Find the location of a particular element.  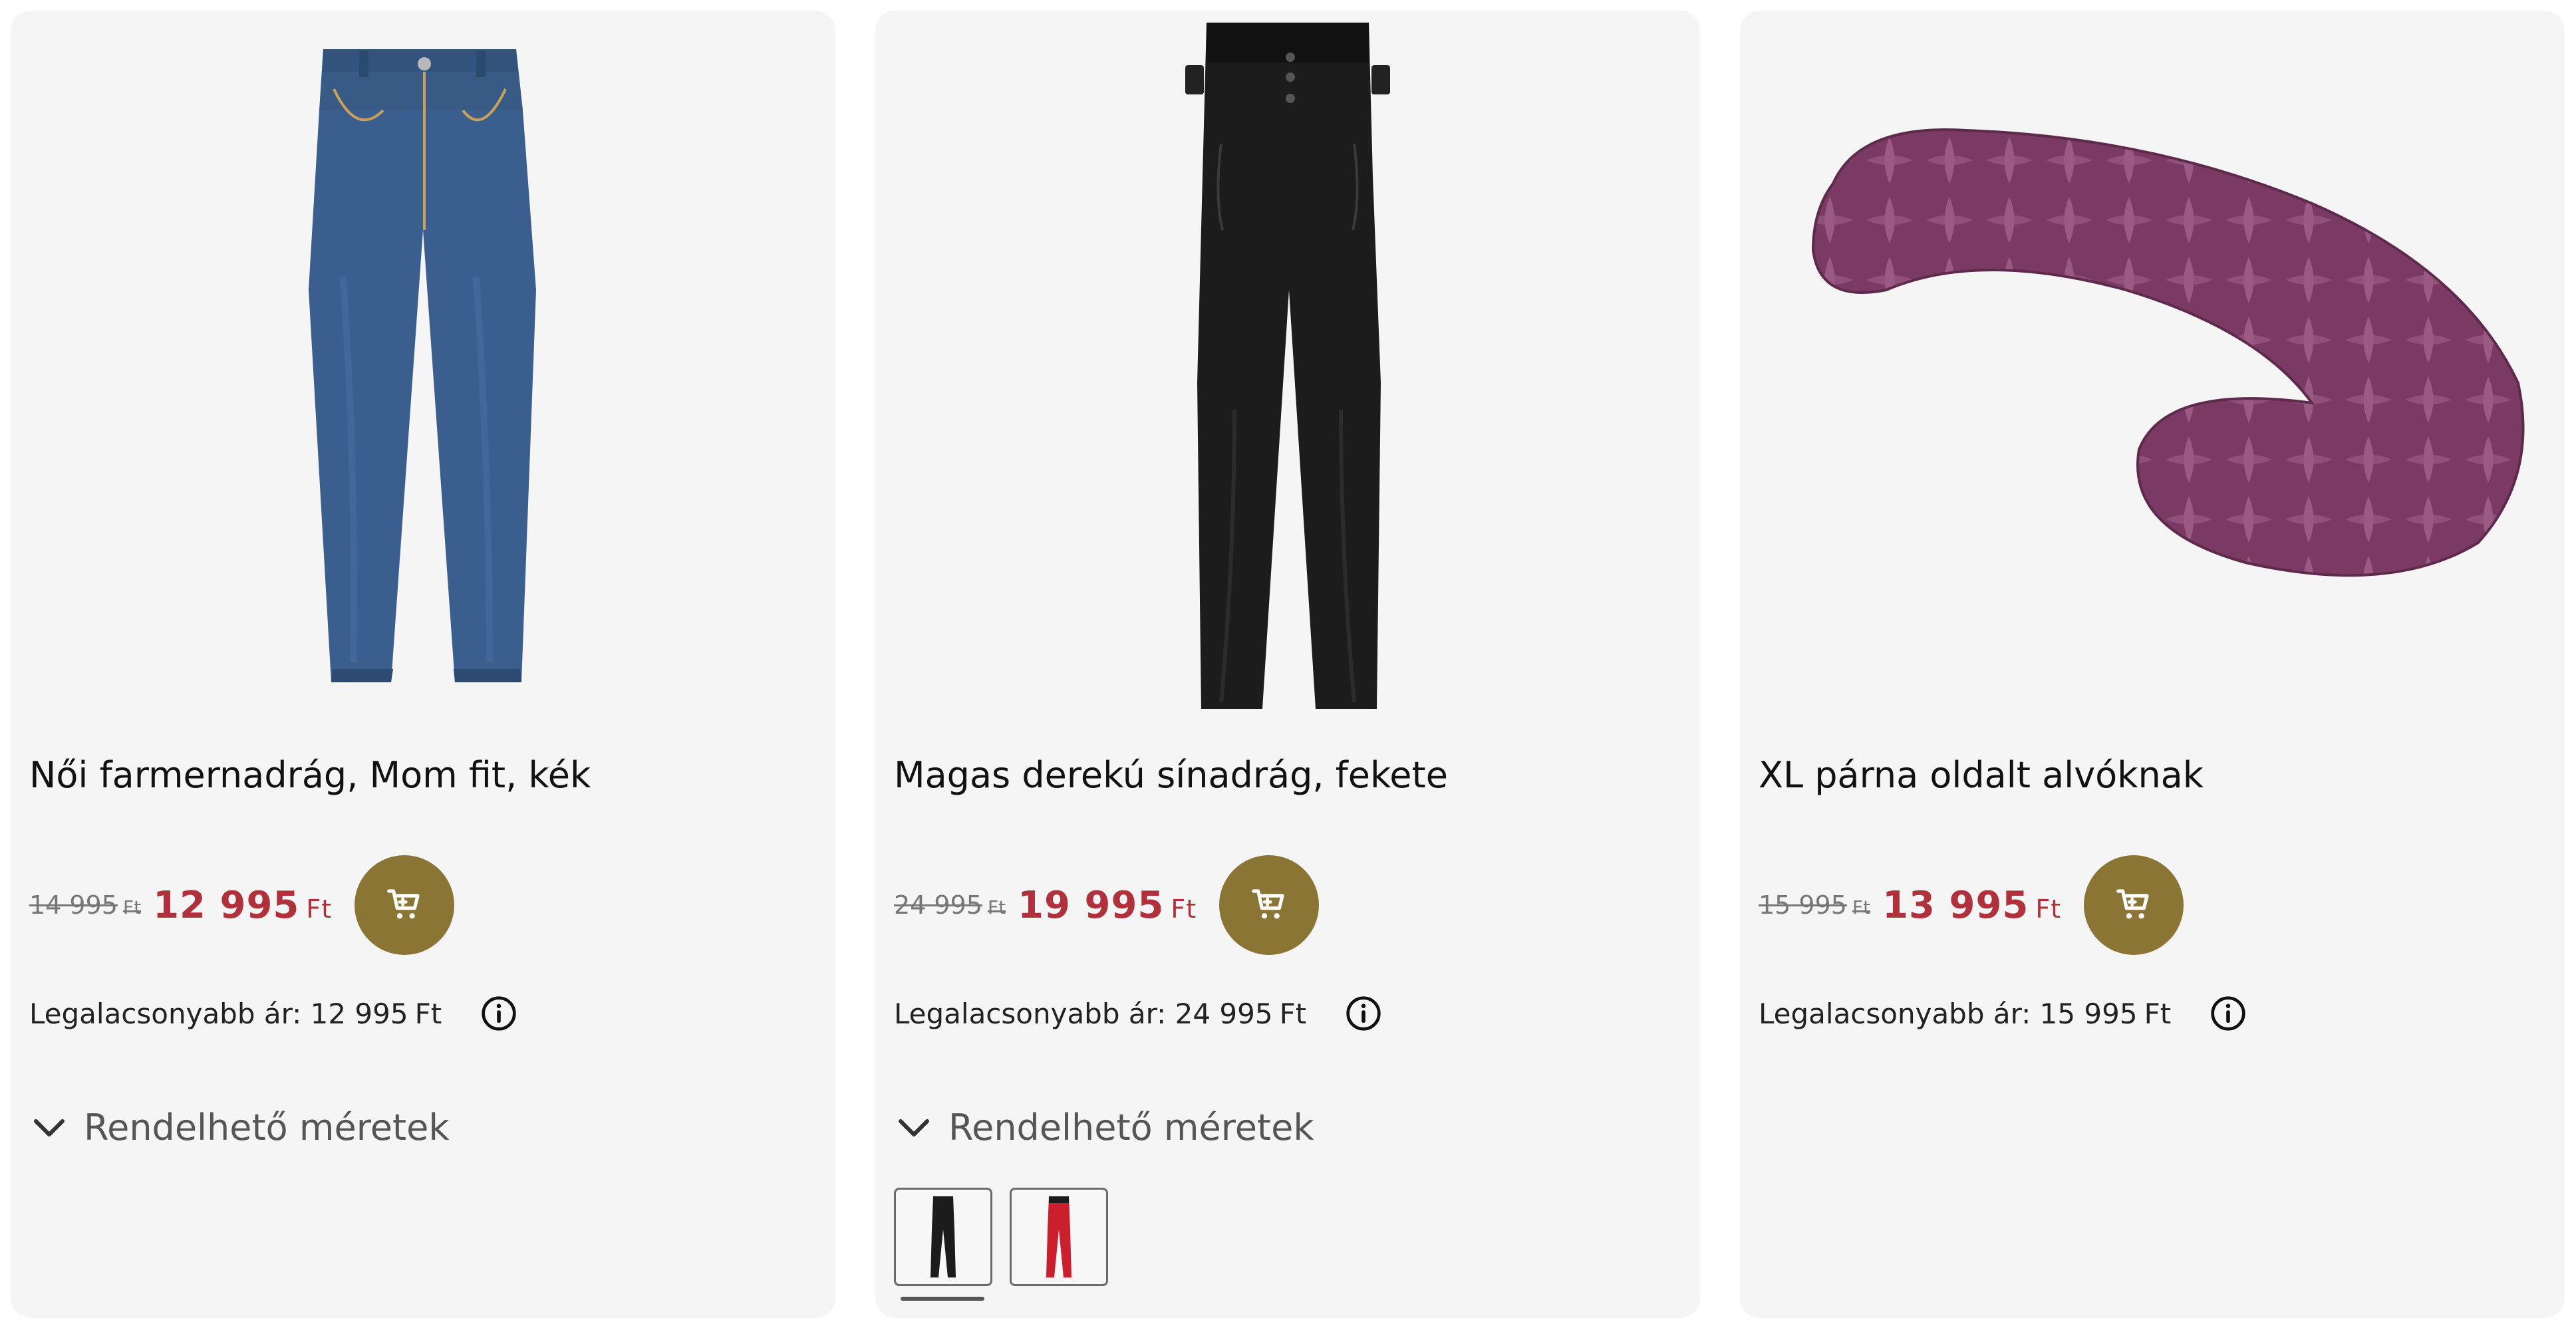

price-row: 24 995 Ft 19 995 Ft is located at coordinates (1107, 905).